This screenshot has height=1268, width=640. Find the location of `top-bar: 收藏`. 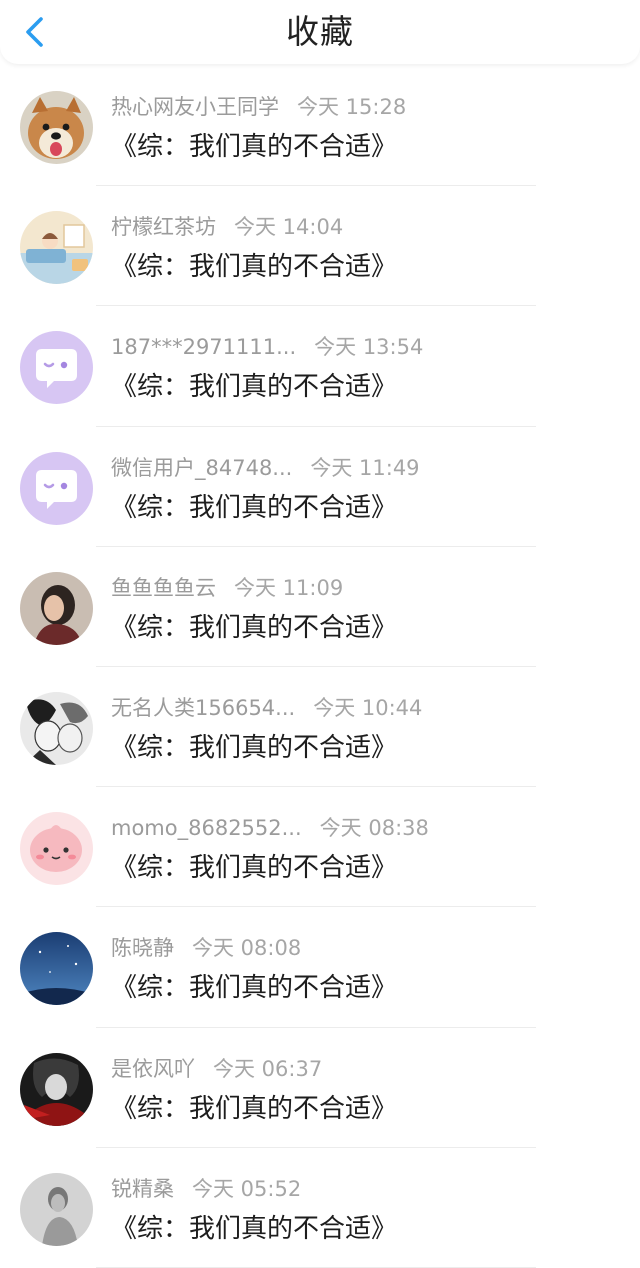

top-bar: 收藏 is located at coordinates (320, 32).